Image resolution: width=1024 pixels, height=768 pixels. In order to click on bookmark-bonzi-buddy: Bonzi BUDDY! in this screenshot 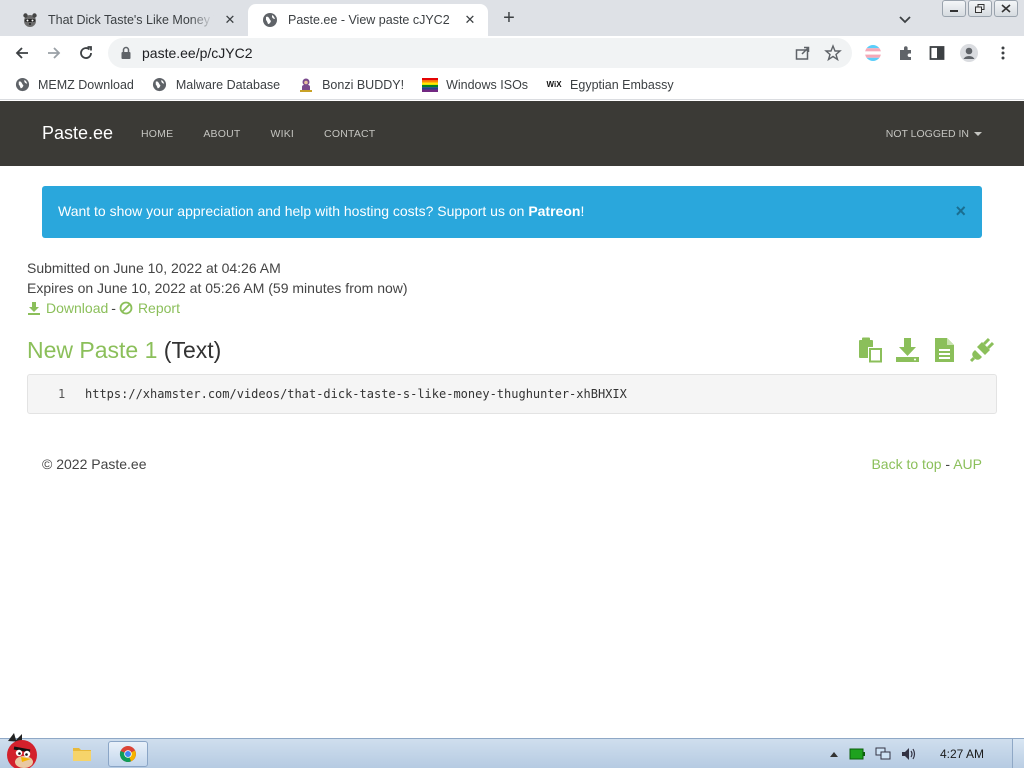, I will do `click(351, 85)`.